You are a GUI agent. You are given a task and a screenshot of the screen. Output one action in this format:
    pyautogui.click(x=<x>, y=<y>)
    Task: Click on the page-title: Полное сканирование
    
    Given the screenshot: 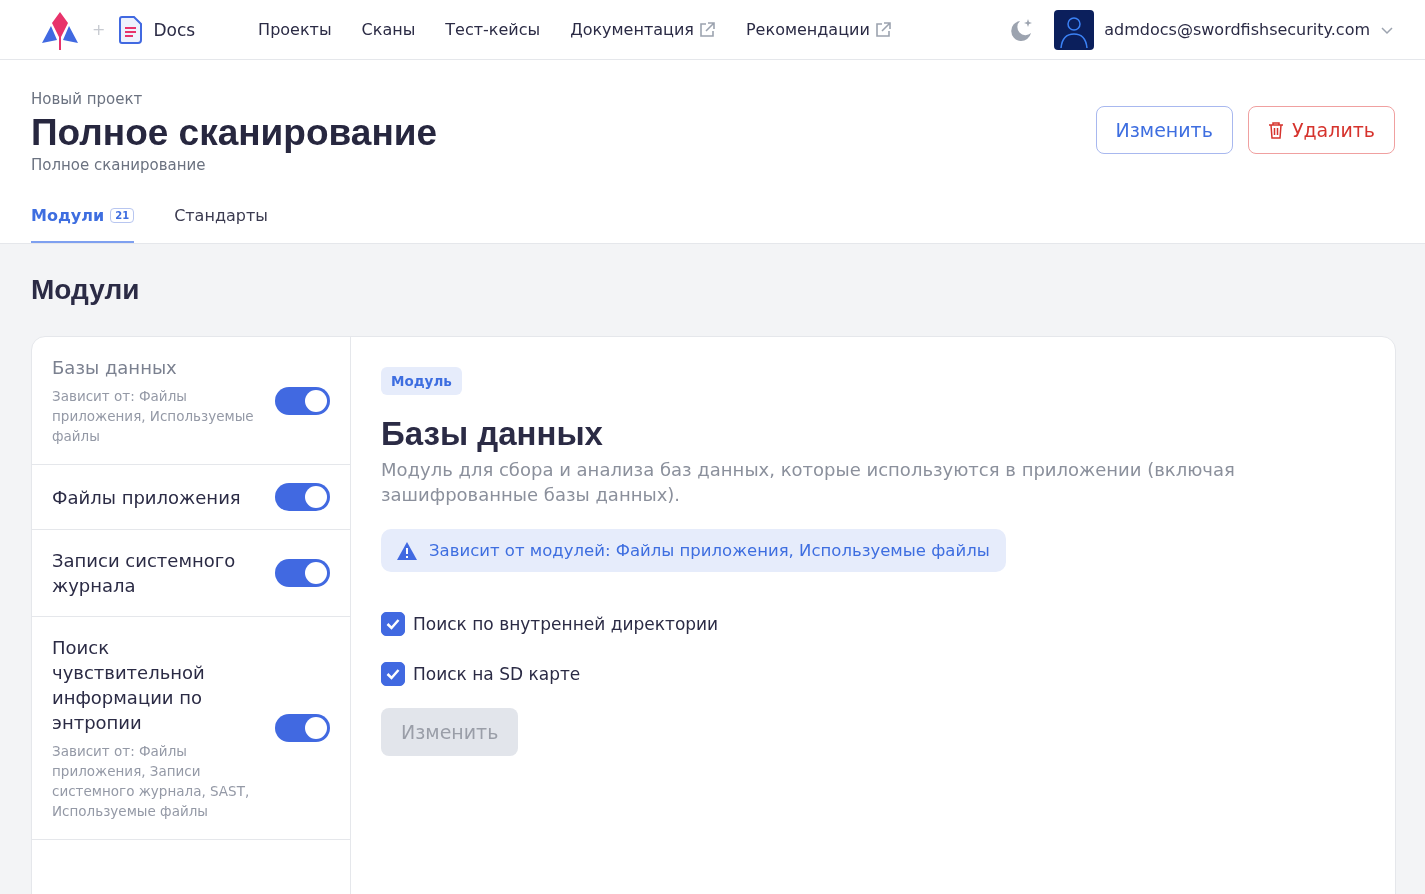 What is the action you would take?
    pyautogui.click(x=234, y=133)
    